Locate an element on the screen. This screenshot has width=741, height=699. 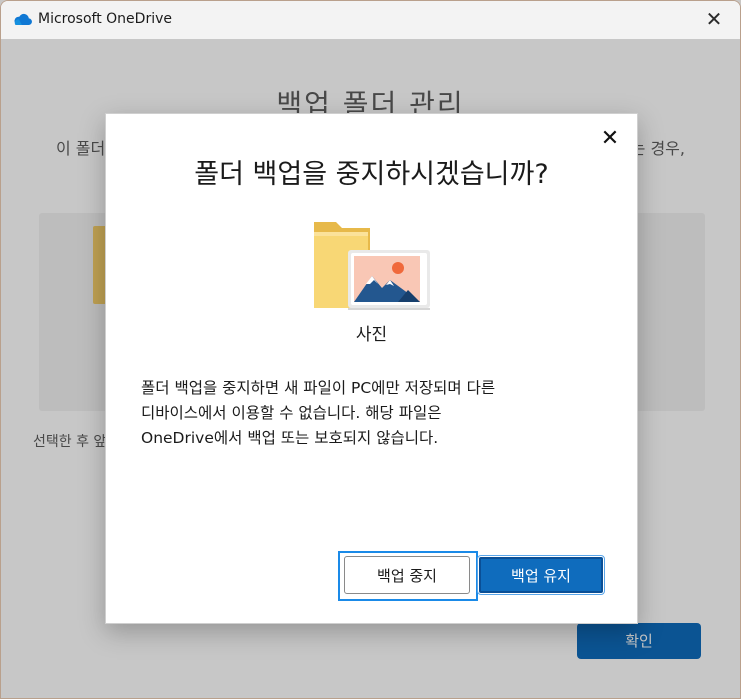
pictures-folder-icon is located at coordinates (372, 266).